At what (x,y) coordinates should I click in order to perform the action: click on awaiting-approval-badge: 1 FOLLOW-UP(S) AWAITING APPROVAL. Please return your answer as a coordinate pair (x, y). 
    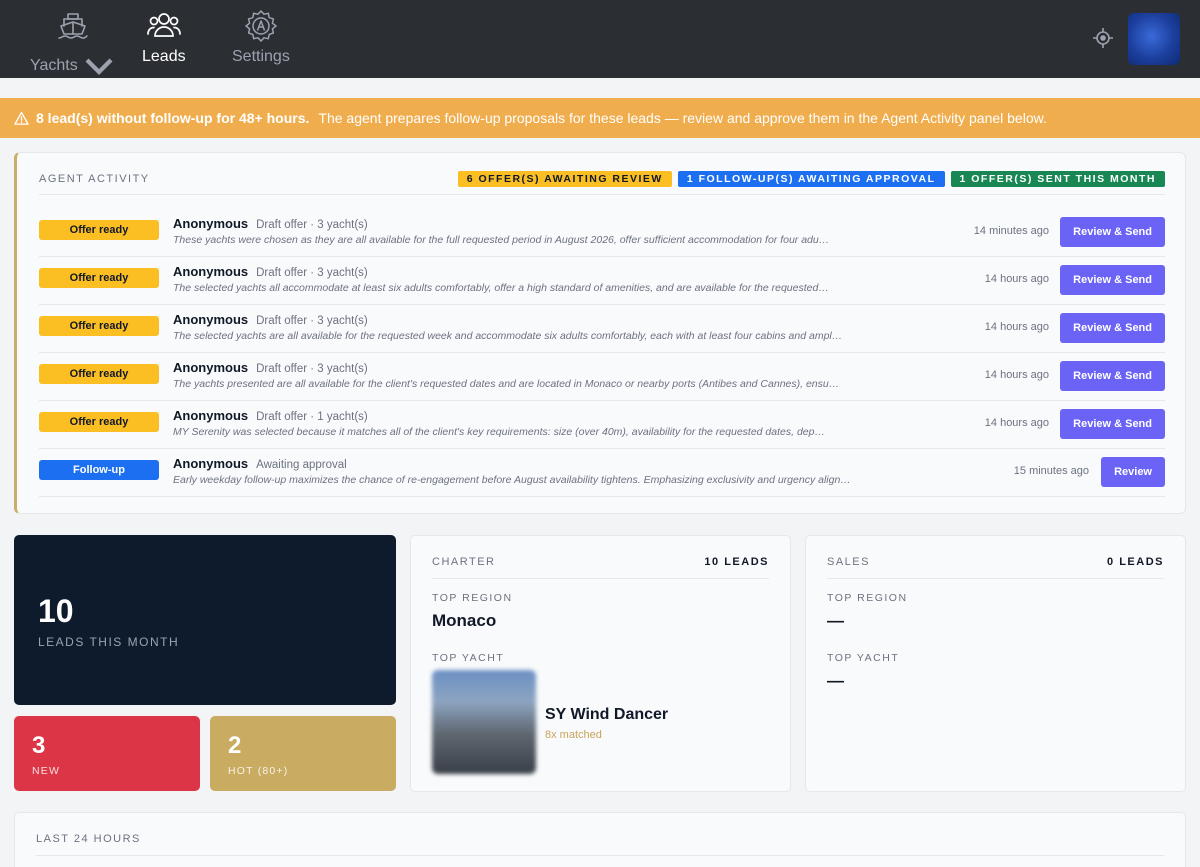
    Looking at the image, I should click on (811, 179).